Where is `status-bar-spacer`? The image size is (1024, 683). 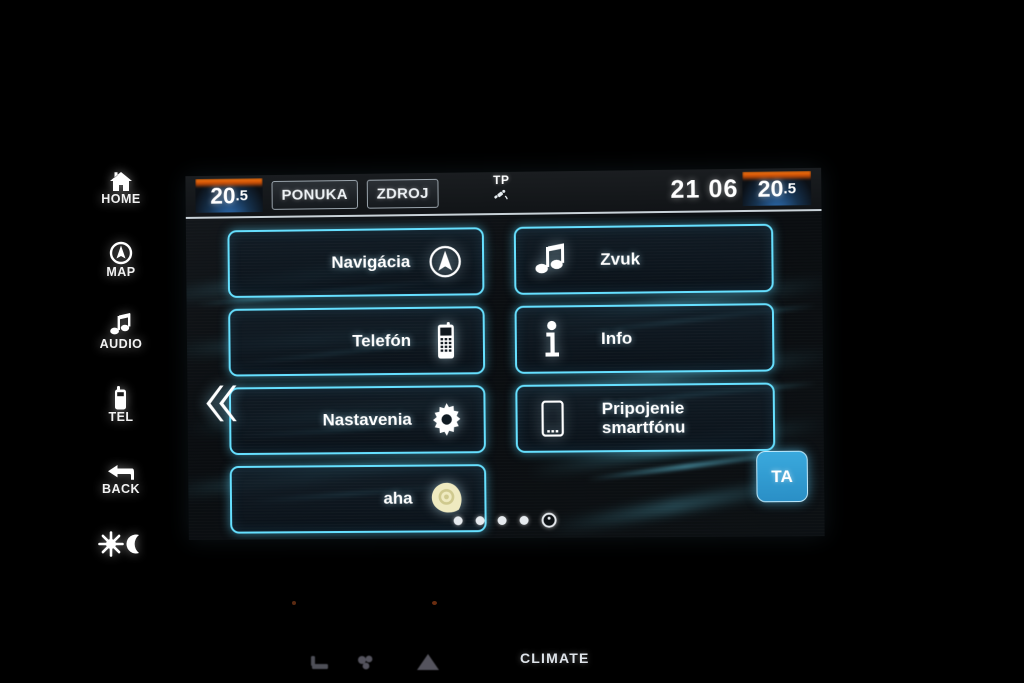
status-bar-spacer is located at coordinates (555, 191).